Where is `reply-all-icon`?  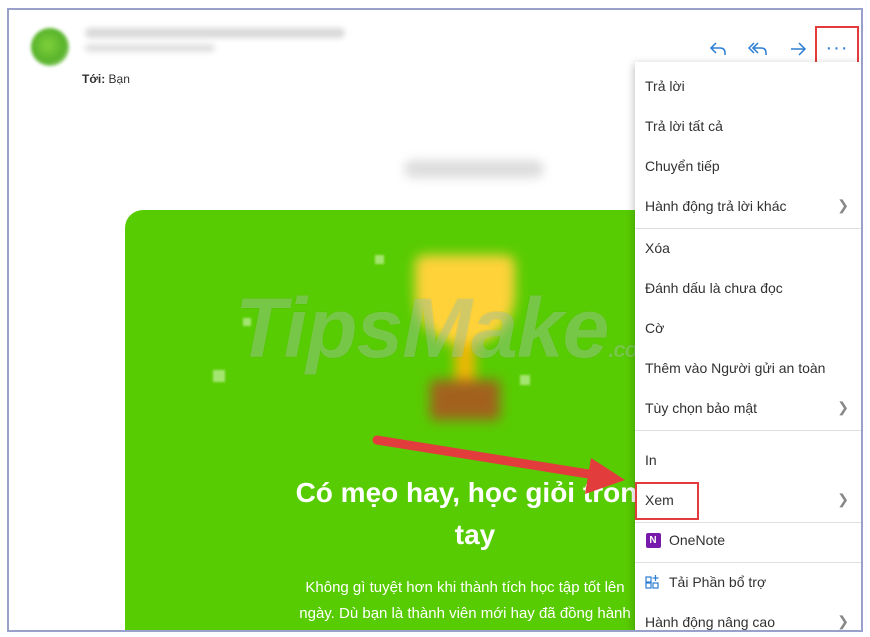
reply-all-icon is located at coordinates (757, 48).